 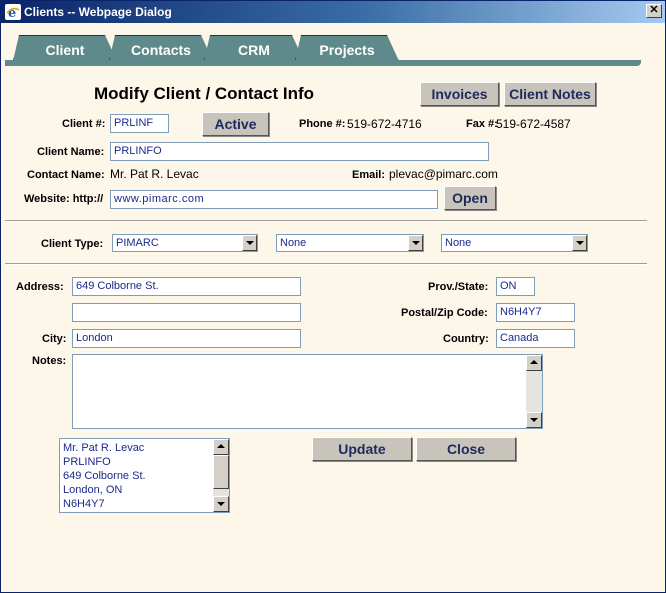 What do you see at coordinates (459, 94) in the screenshot?
I see `invoices-button: Invoices` at bounding box center [459, 94].